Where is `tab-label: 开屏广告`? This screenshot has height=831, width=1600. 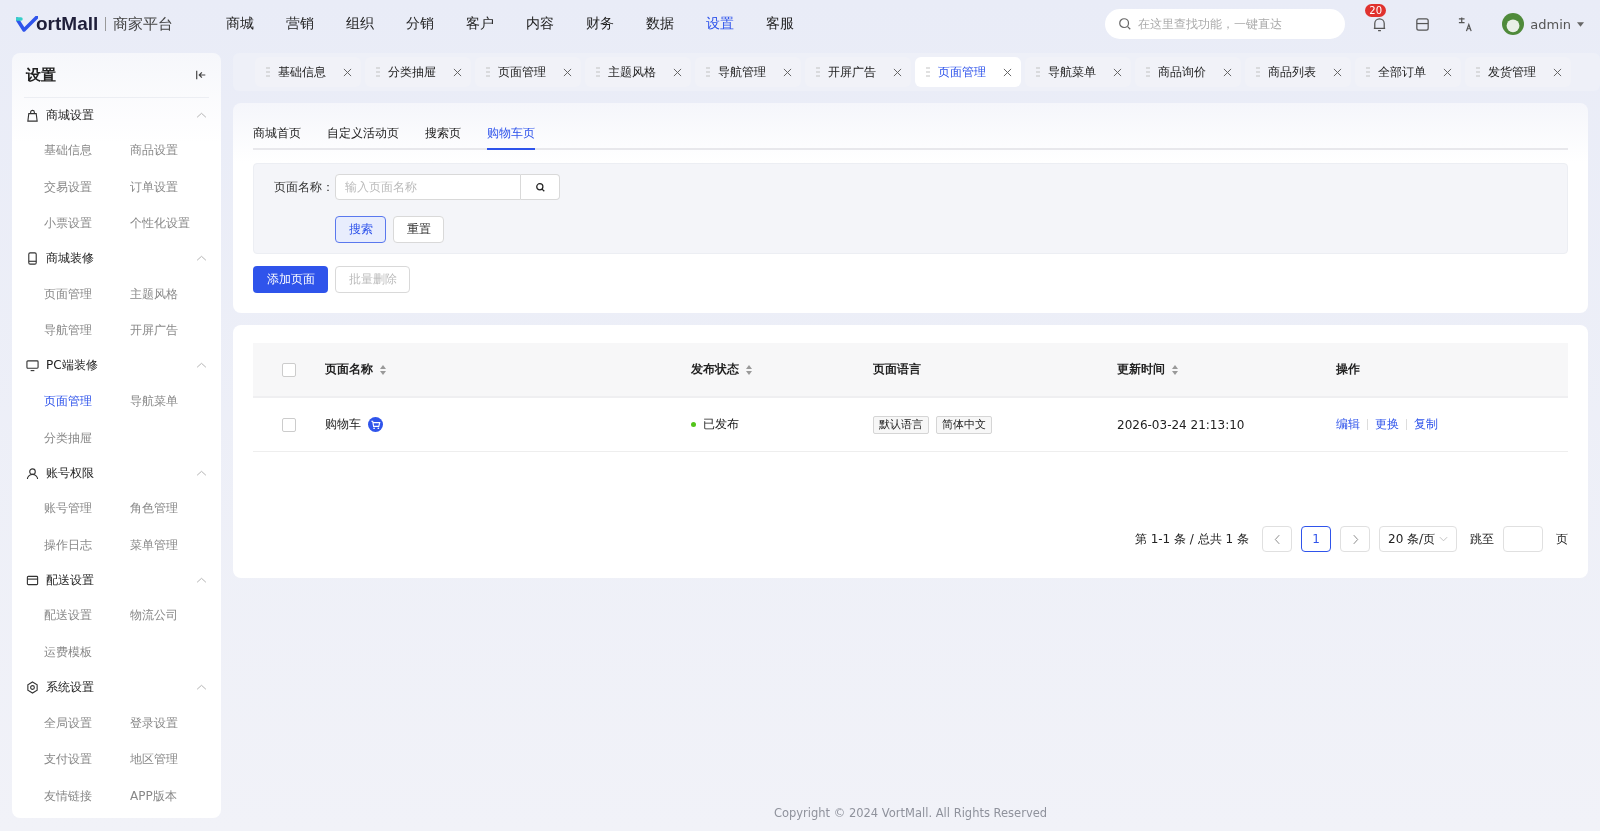
tab-label: 开屏广告 is located at coordinates (856, 72).